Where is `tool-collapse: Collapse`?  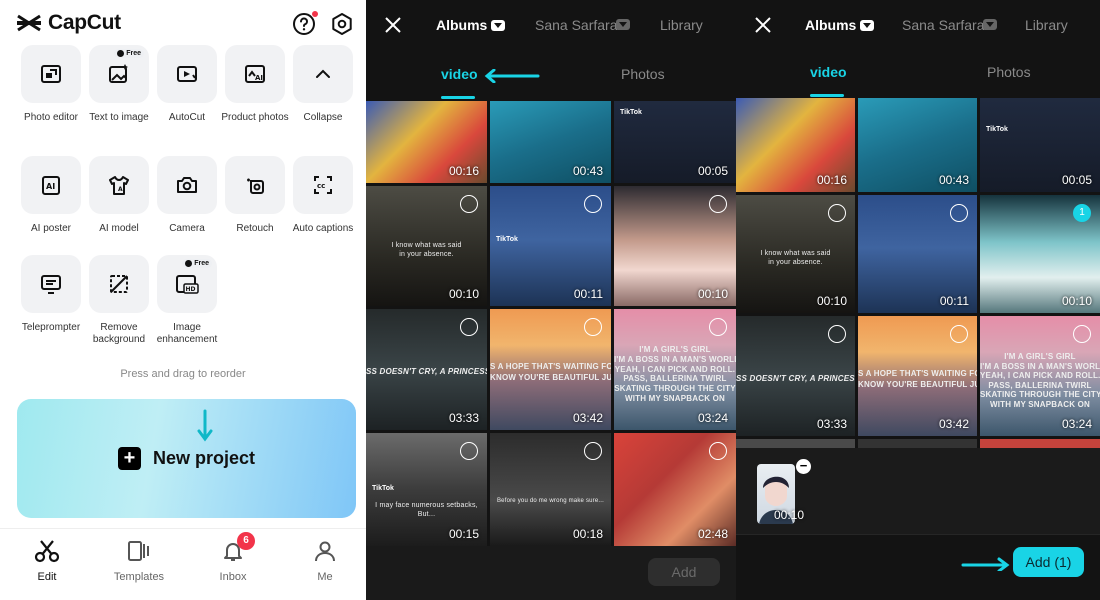 tool-collapse: Collapse is located at coordinates (323, 84).